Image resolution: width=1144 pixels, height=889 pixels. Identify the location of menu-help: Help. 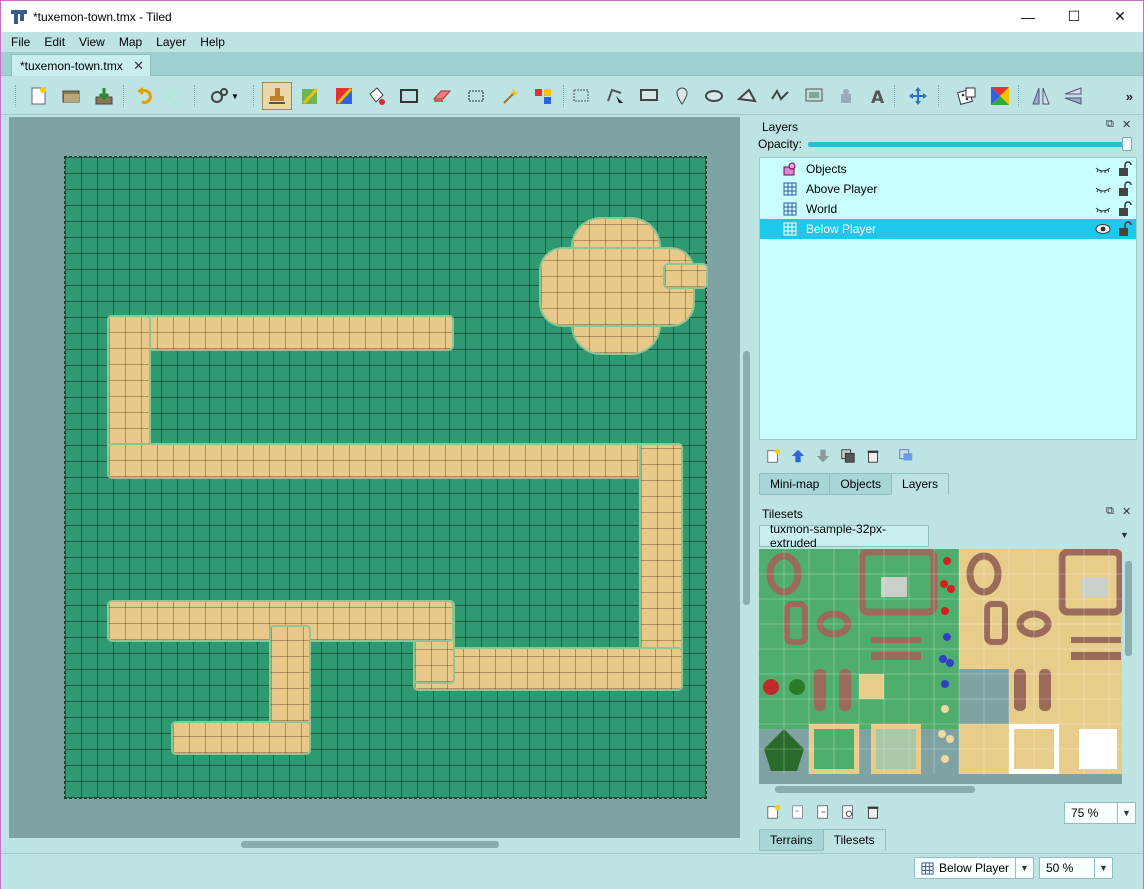
(212, 42).